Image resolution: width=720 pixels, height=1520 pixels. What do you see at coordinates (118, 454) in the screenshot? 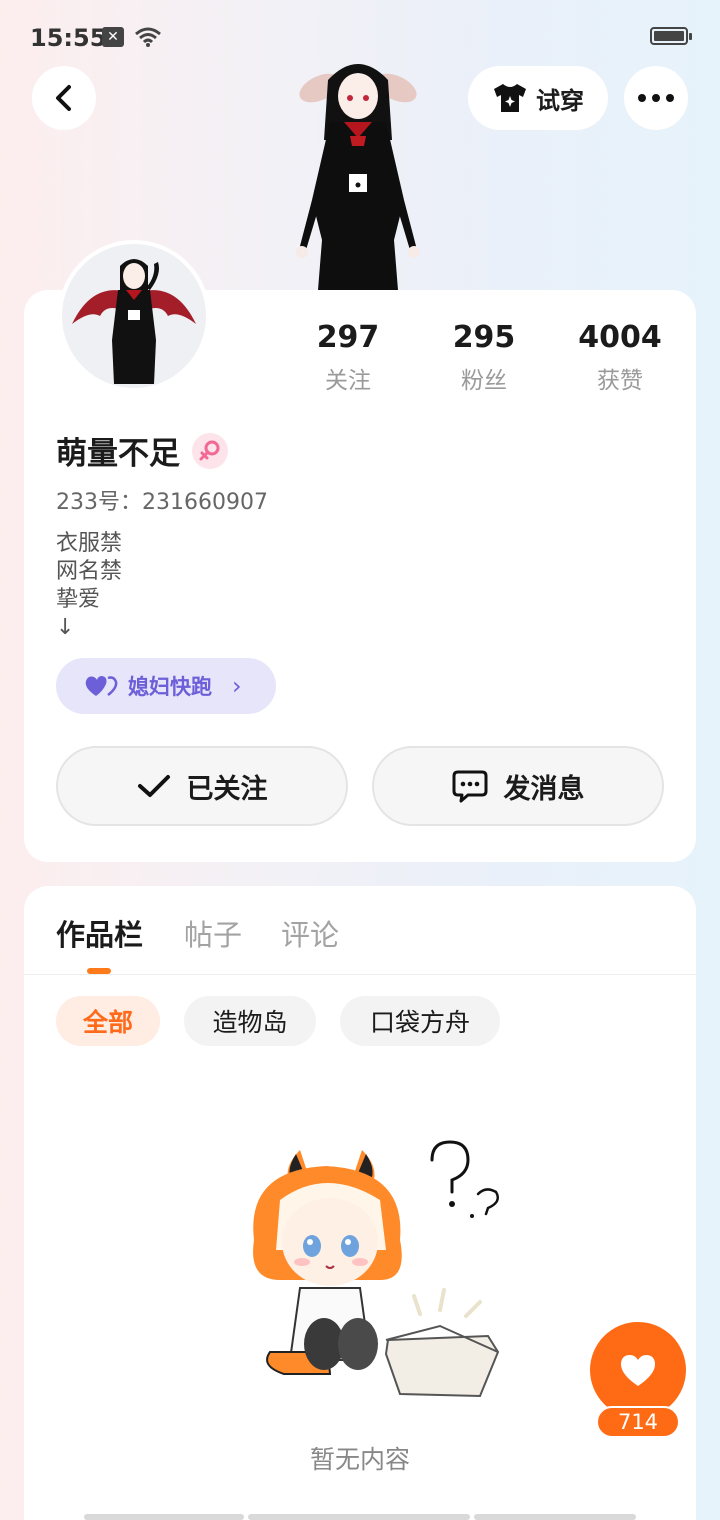
I see `username: 萌量不足` at bounding box center [118, 454].